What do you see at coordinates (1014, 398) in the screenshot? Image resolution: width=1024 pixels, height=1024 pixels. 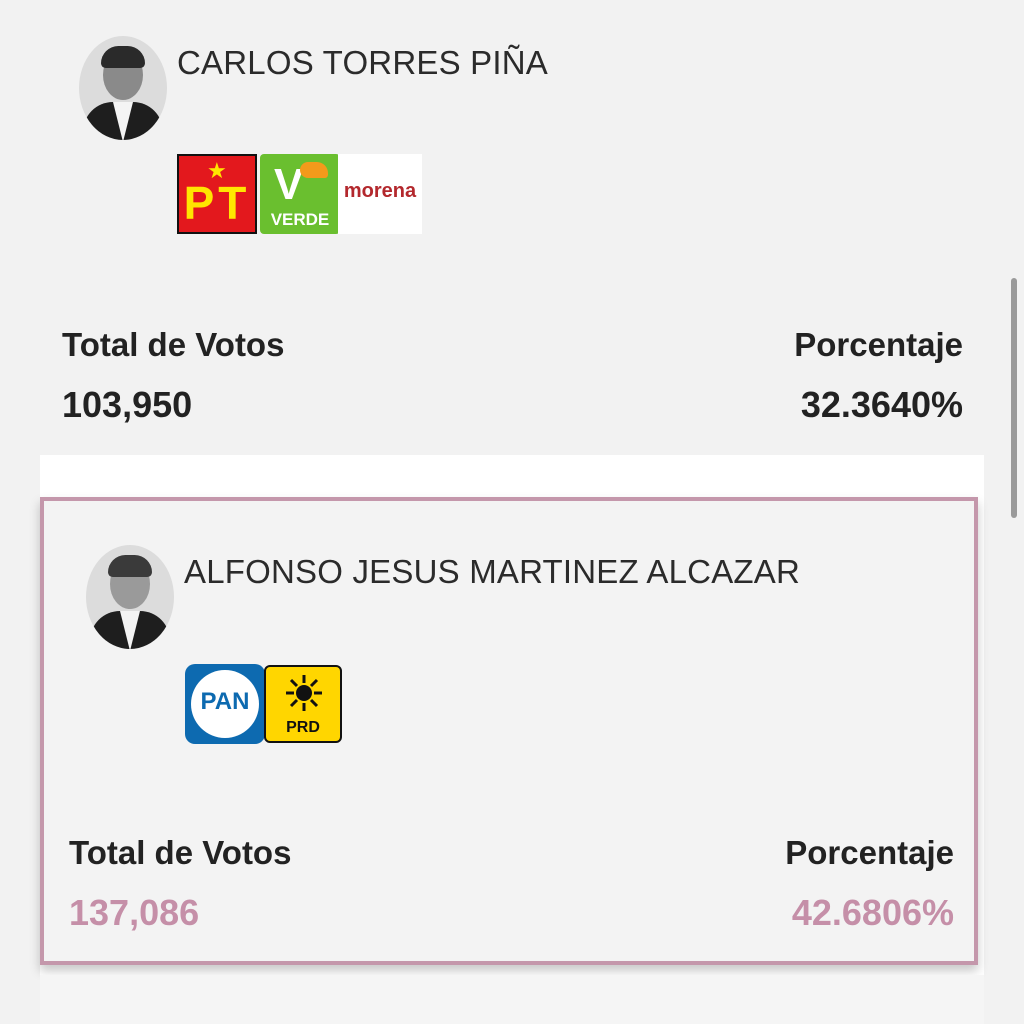 I see `scrollbar` at bounding box center [1014, 398].